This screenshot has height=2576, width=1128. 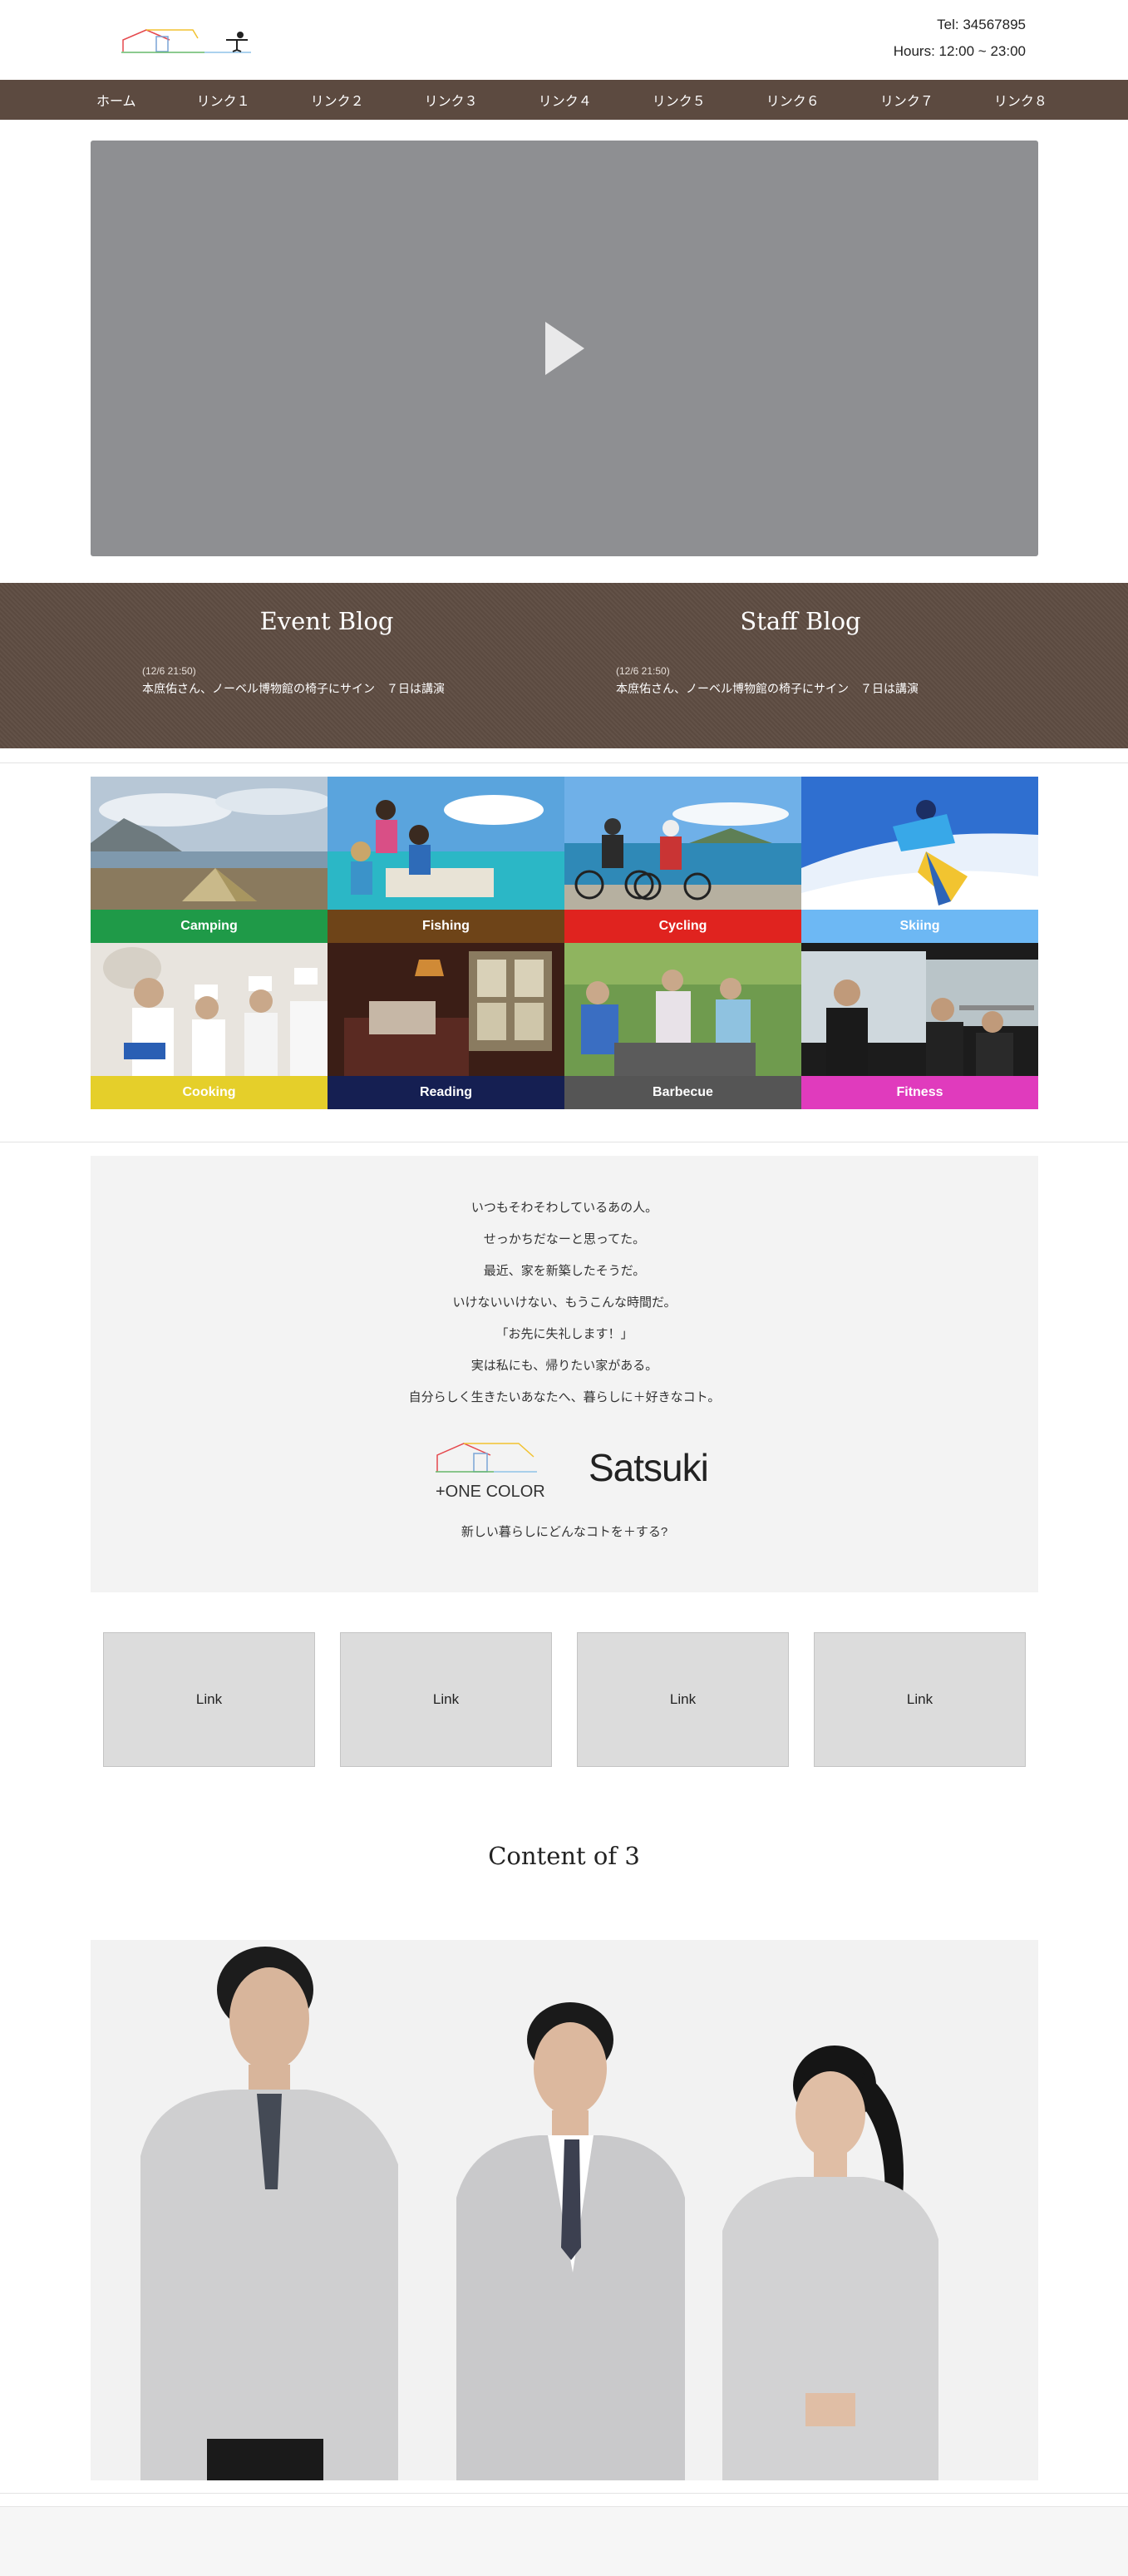 What do you see at coordinates (919, 1092) in the screenshot?
I see `activity-label: Fitness` at bounding box center [919, 1092].